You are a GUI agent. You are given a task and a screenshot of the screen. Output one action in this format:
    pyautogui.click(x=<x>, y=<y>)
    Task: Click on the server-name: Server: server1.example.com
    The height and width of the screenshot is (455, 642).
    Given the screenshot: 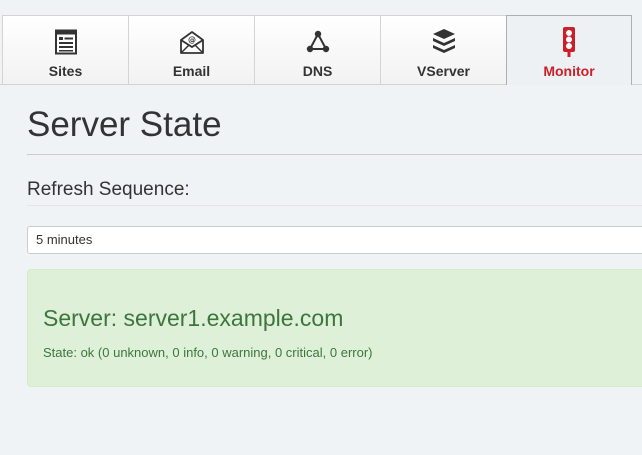 What is the action you would take?
    pyautogui.click(x=193, y=318)
    